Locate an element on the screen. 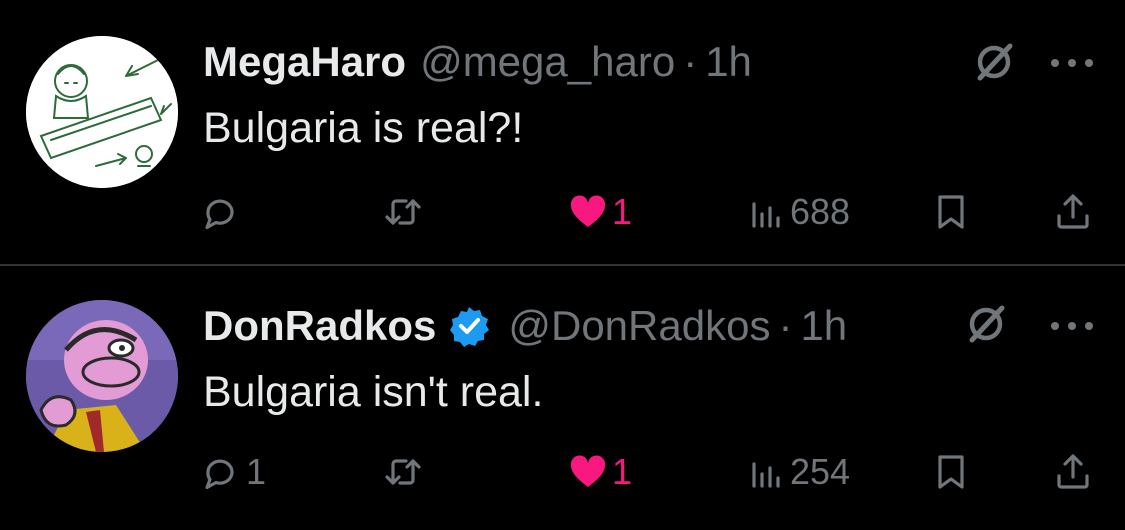 The width and height of the screenshot is (1125, 530). reply-button: 1 is located at coordinates (233, 472).